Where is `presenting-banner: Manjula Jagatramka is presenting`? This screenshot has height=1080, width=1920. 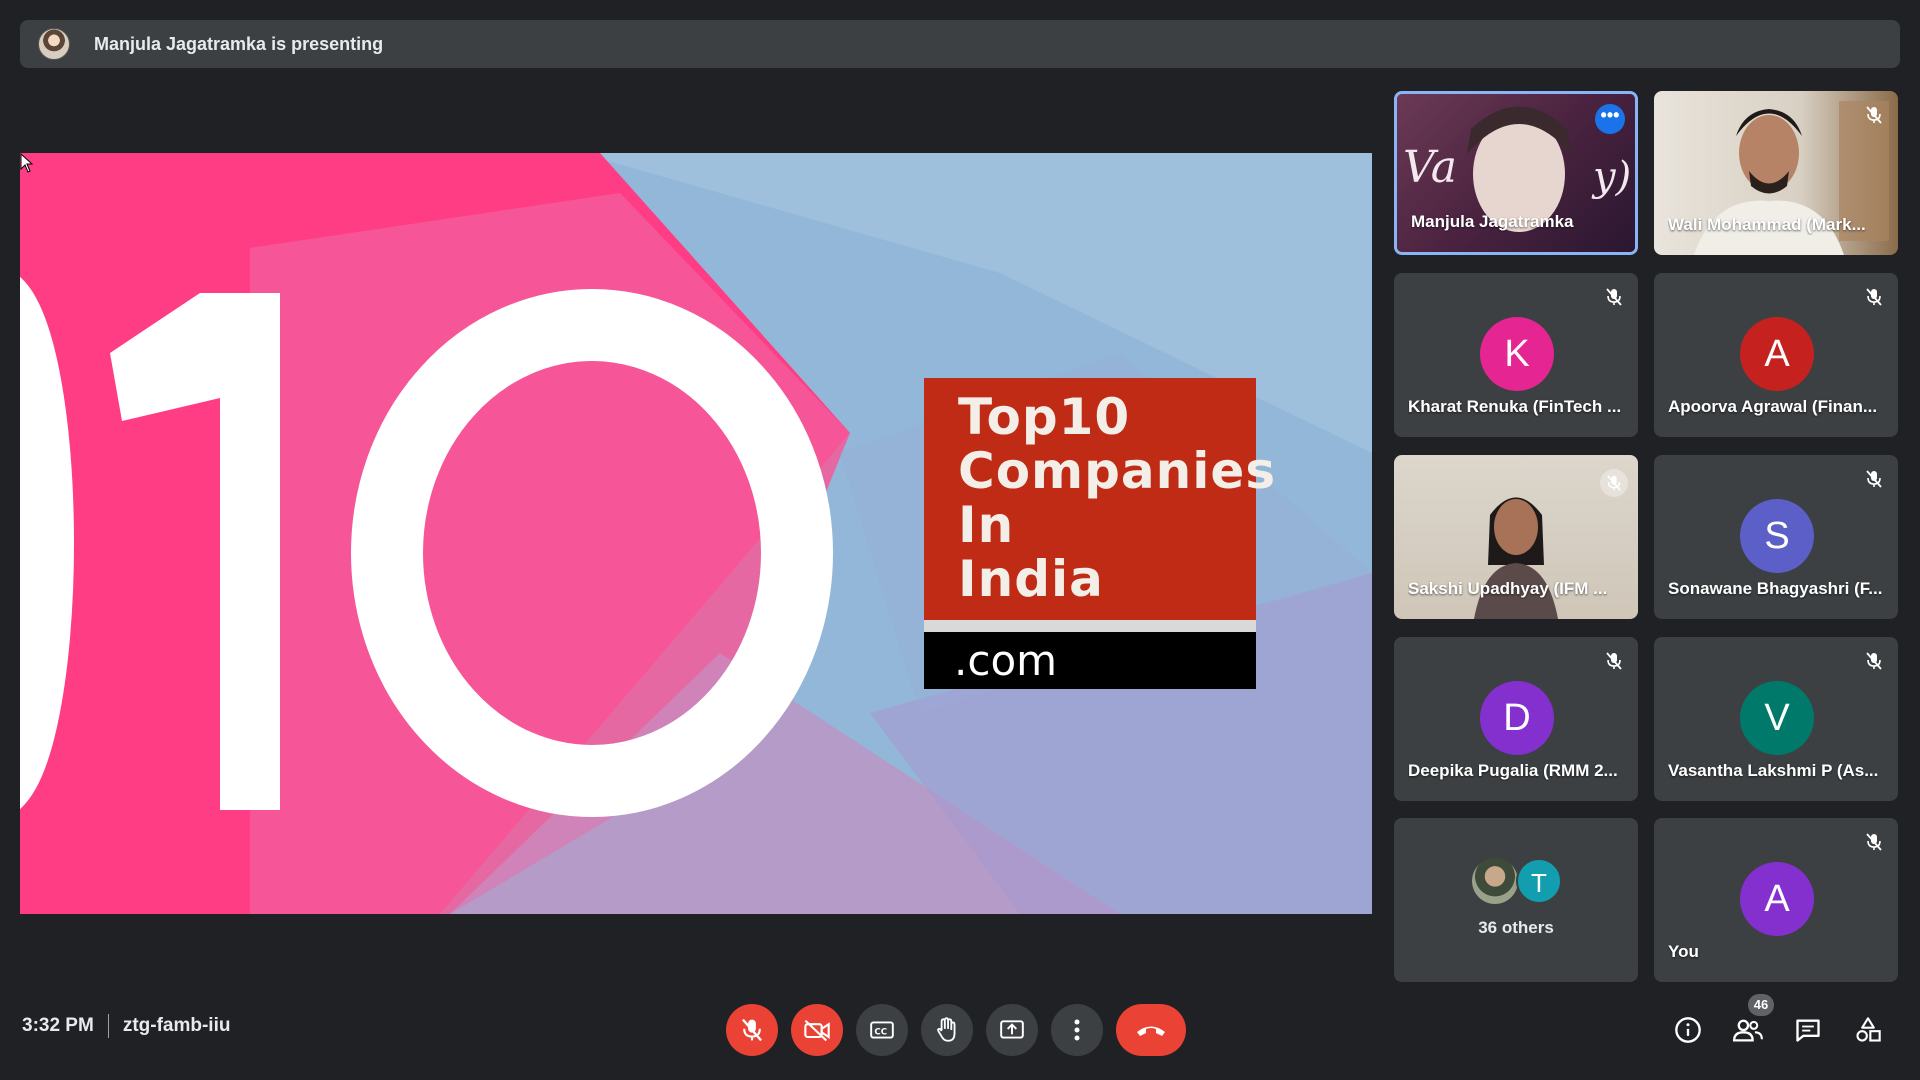
presenting-banner: Manjula Jagatramka is presenting is located at coordinates (960, 44).